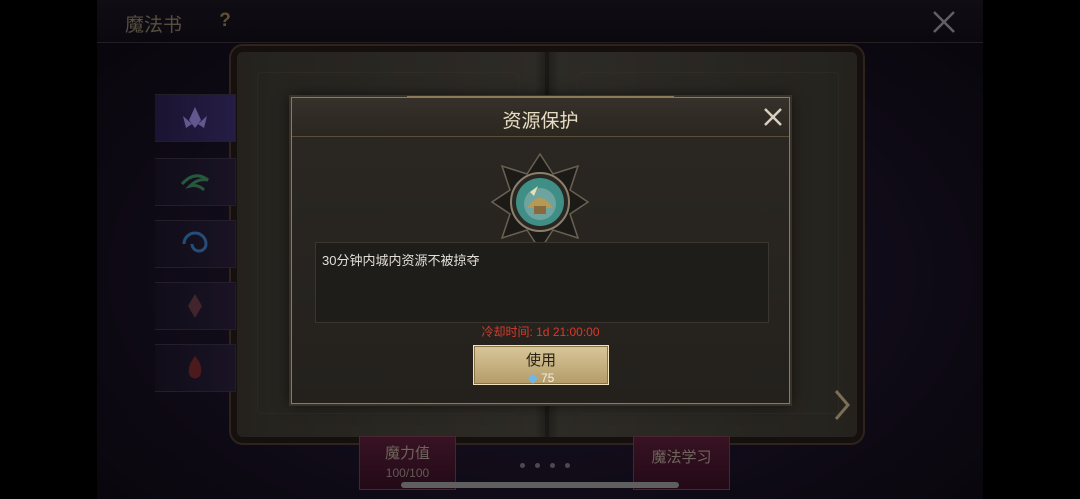 The image size is (1080, 499). I want to click on dialog-header: 资源保护, so click(540, 117).